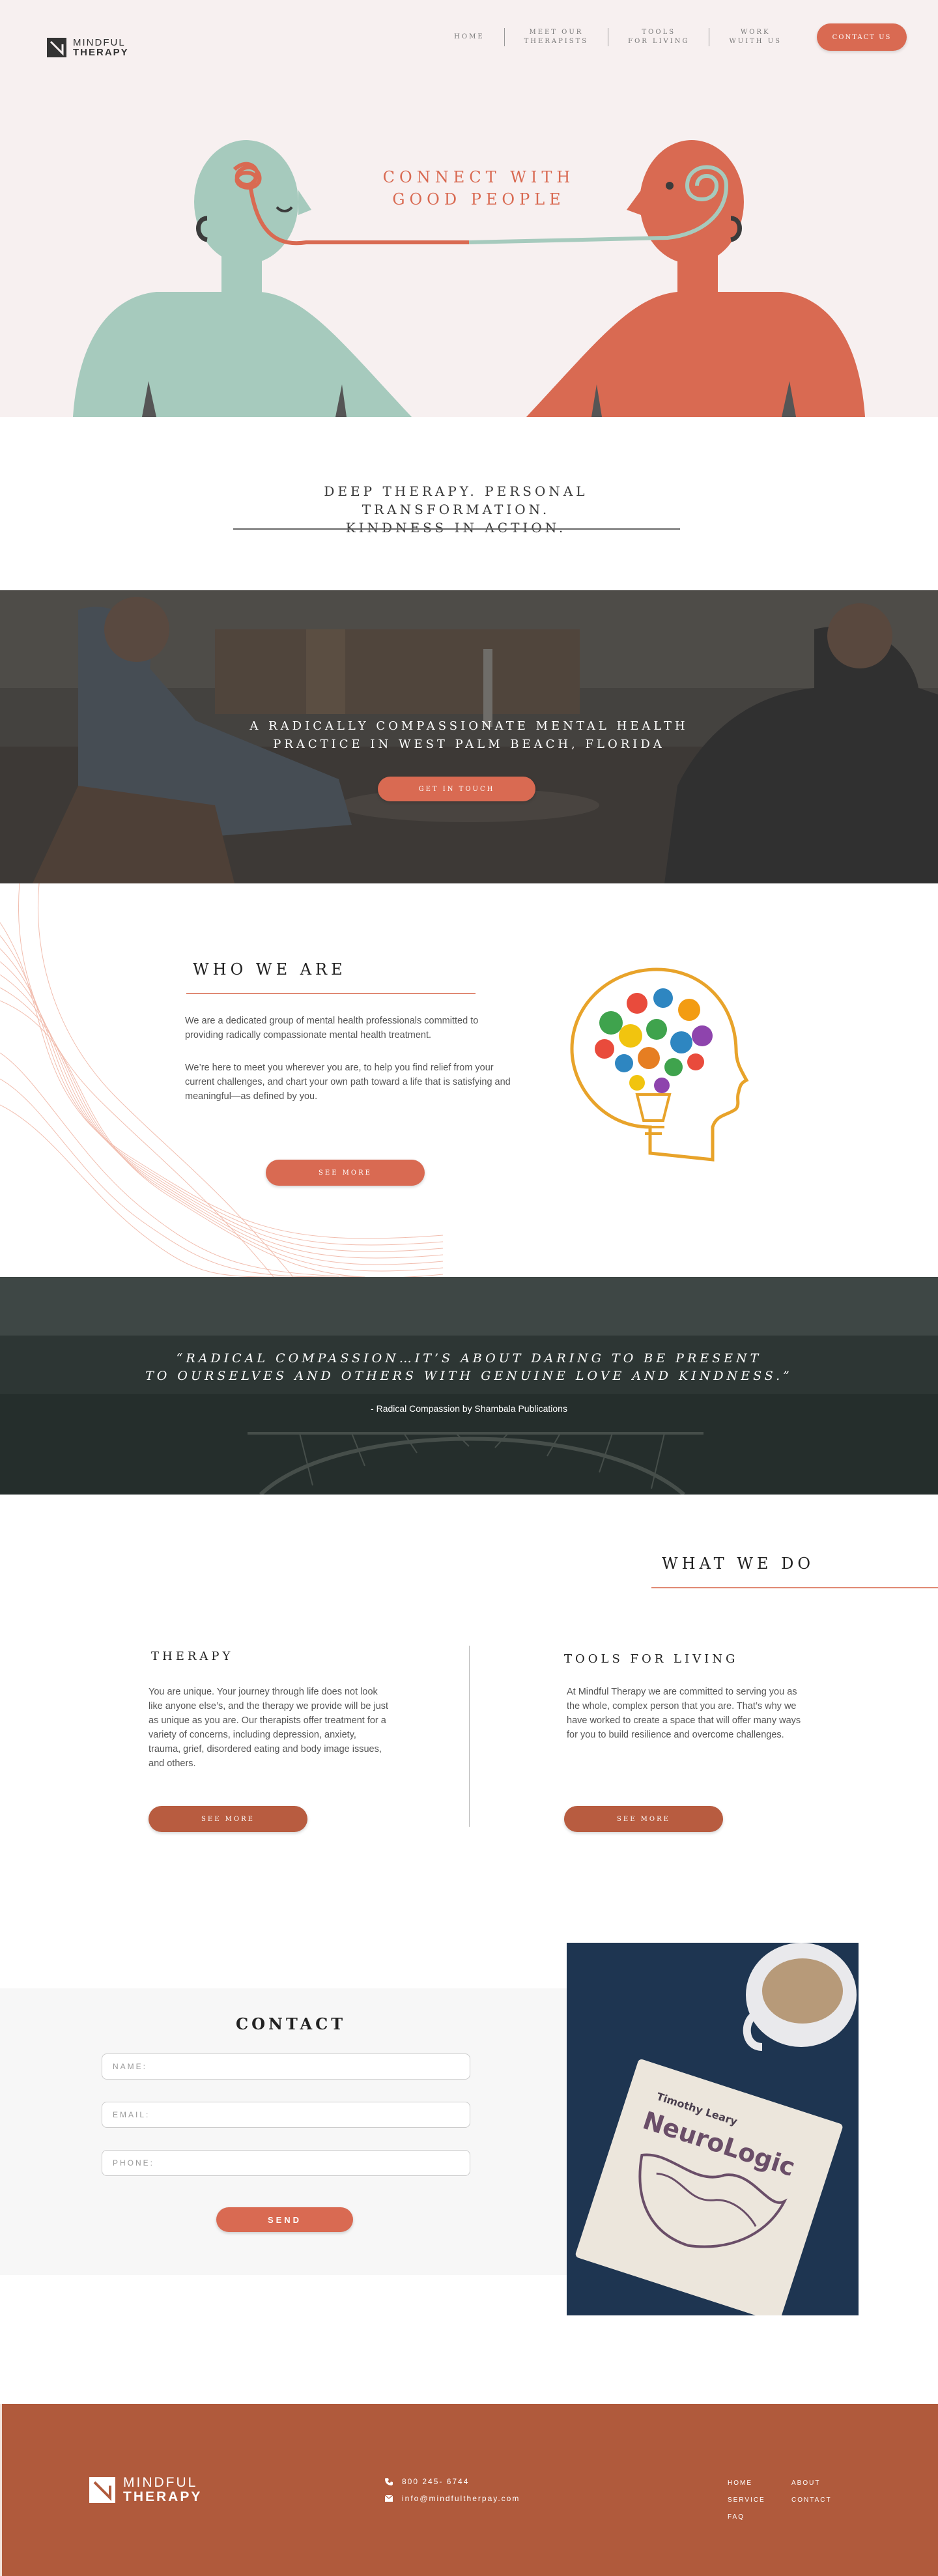 Image resolution: width=938 pixels, height=2576 pixels. I want to click on tools-see-more-button: SEE MORE, so click(643, 1819).